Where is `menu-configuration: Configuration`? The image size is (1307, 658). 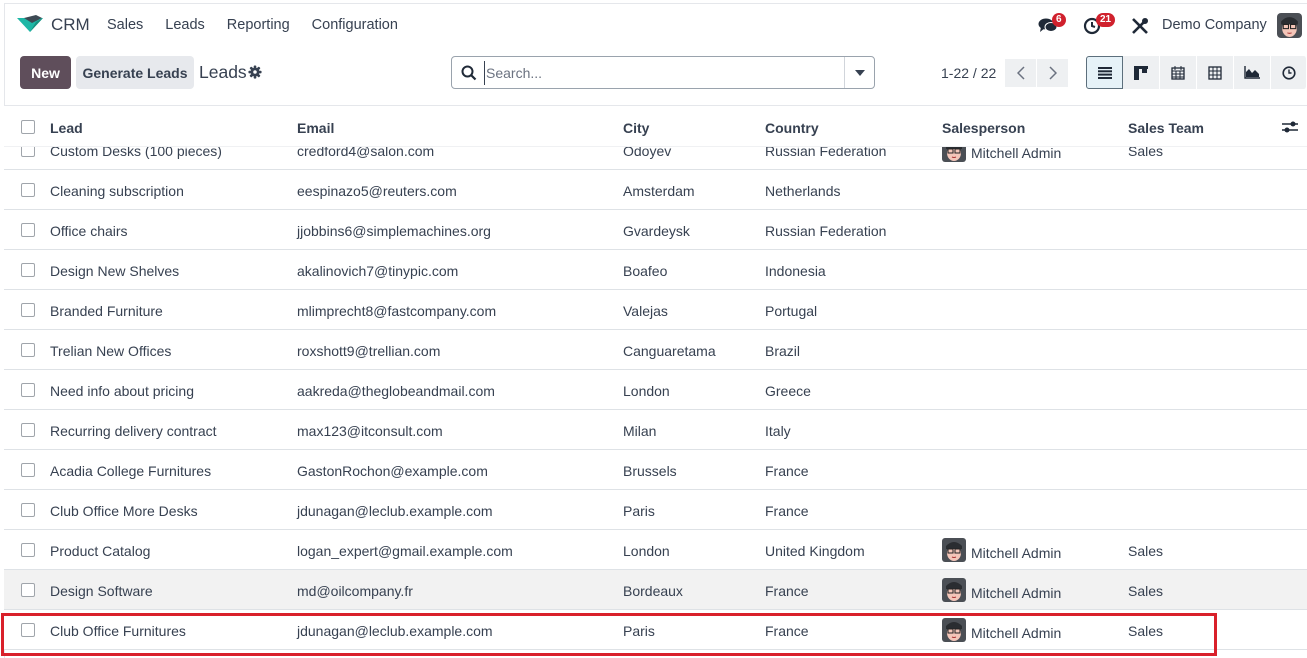 menu-configuration: Configuration is located at coordinates (355, 25).